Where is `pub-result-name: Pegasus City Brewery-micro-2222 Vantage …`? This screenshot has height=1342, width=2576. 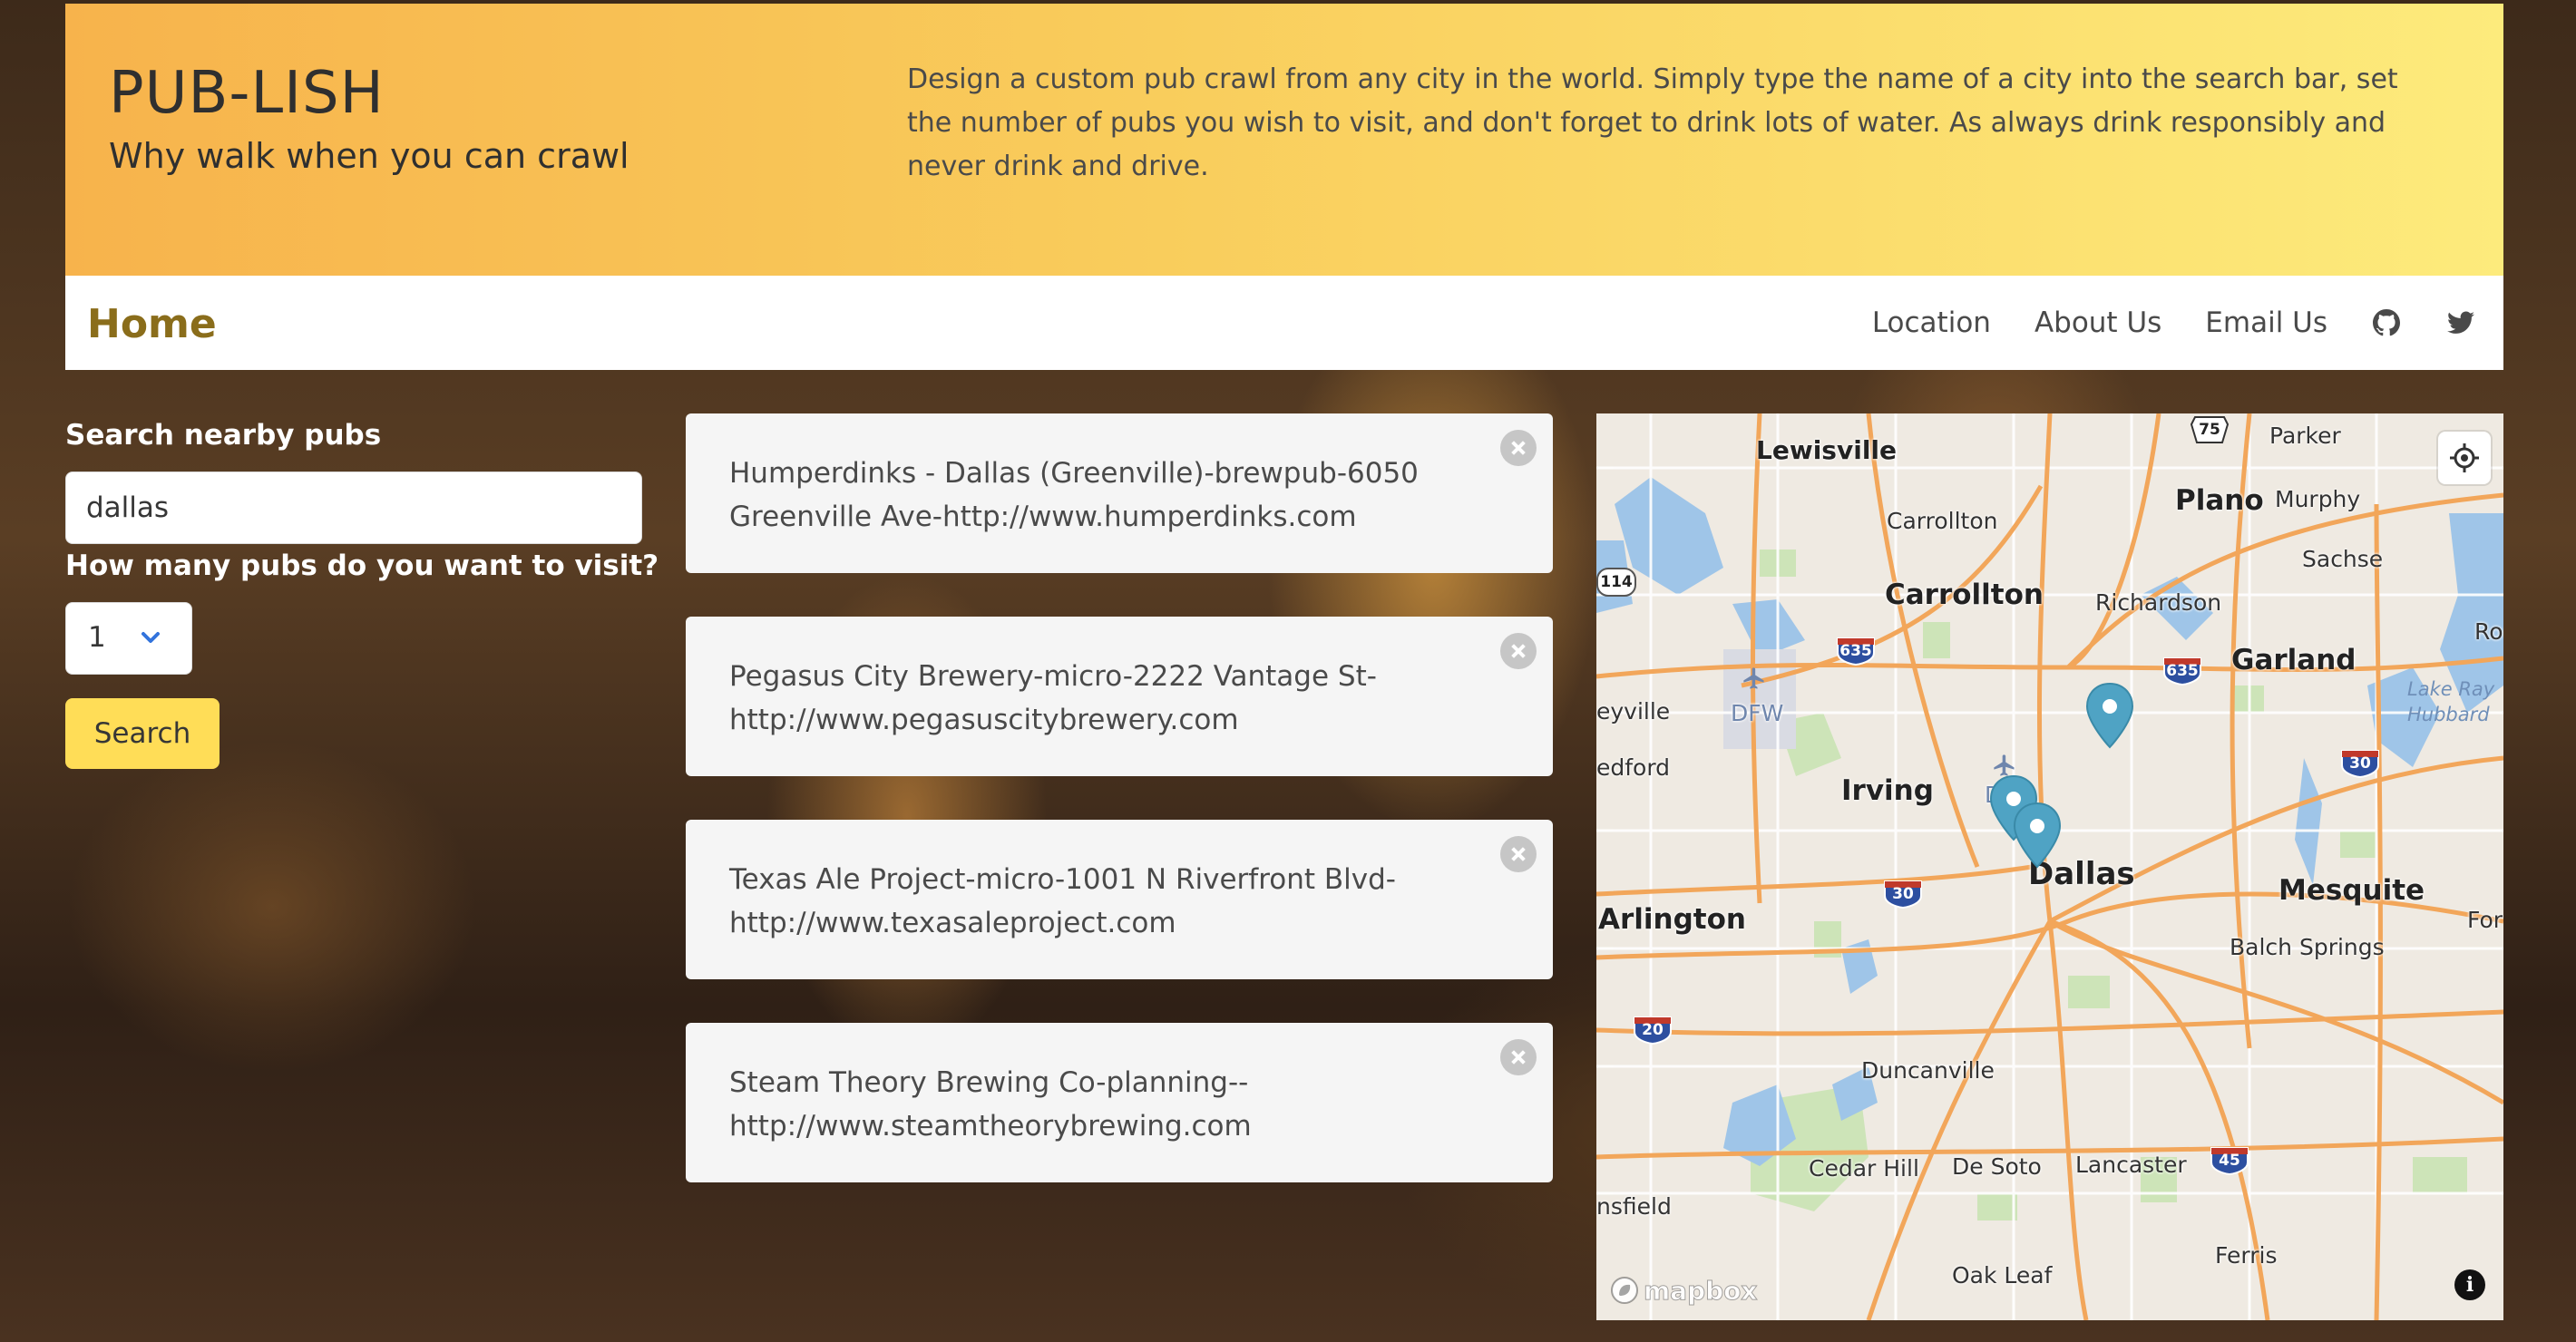
pub-result-name: Pegasus City Brewery-micro-2222 Vantage … is located at coordinates (1053, 676).